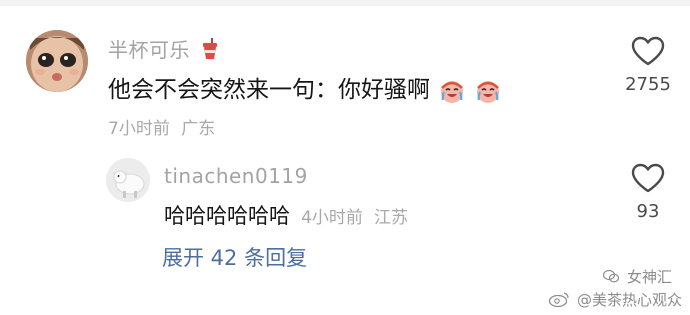 This screenshot has width=690, height=315. I want to click on reply-avatar, so click(128, 180).